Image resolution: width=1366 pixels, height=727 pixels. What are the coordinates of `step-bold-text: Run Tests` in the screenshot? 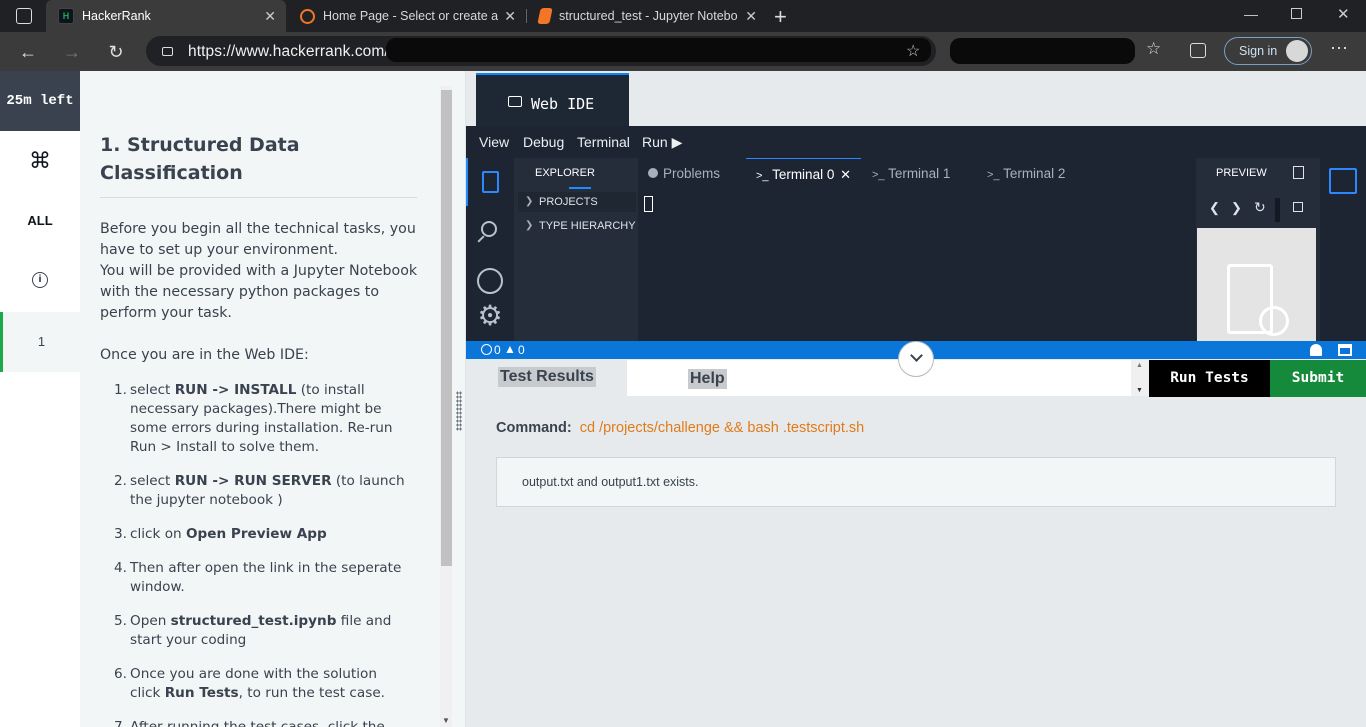 It's located at (201, 693).